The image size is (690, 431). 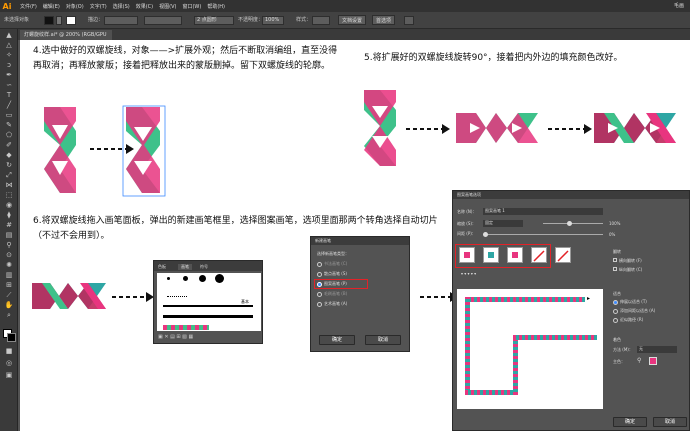 I want to click on fit-stretch-option: 伸展以适合 (T), so click(x=630, y=302).